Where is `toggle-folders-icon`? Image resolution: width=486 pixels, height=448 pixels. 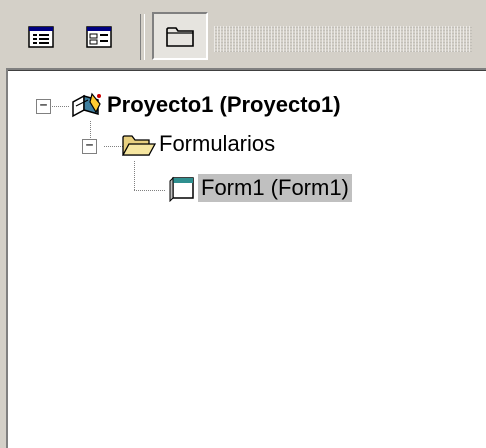
toggle-folders-icon is located at coordinates (180, 37).